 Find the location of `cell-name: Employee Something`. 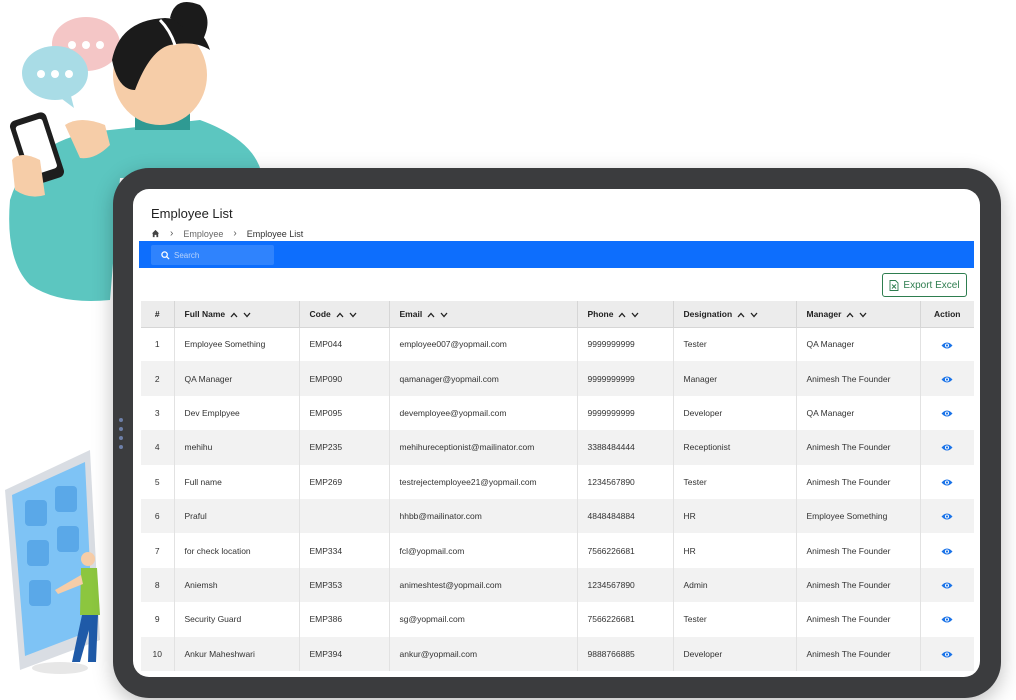

cell-name: Employee Something is located at coordinates (237, 344).